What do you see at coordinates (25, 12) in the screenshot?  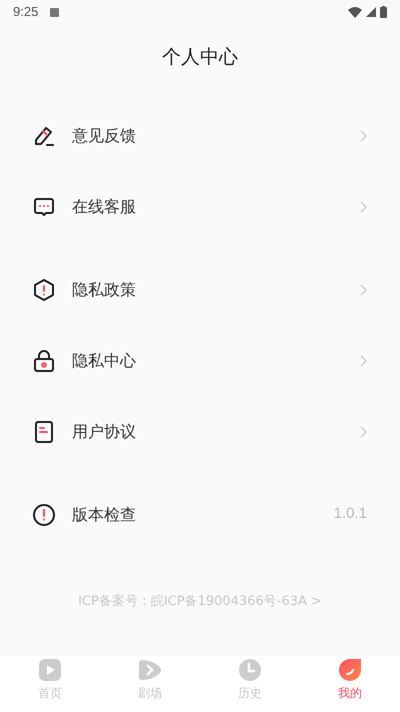 I see `status-time: 9:25` at bounding box center [25, 12].